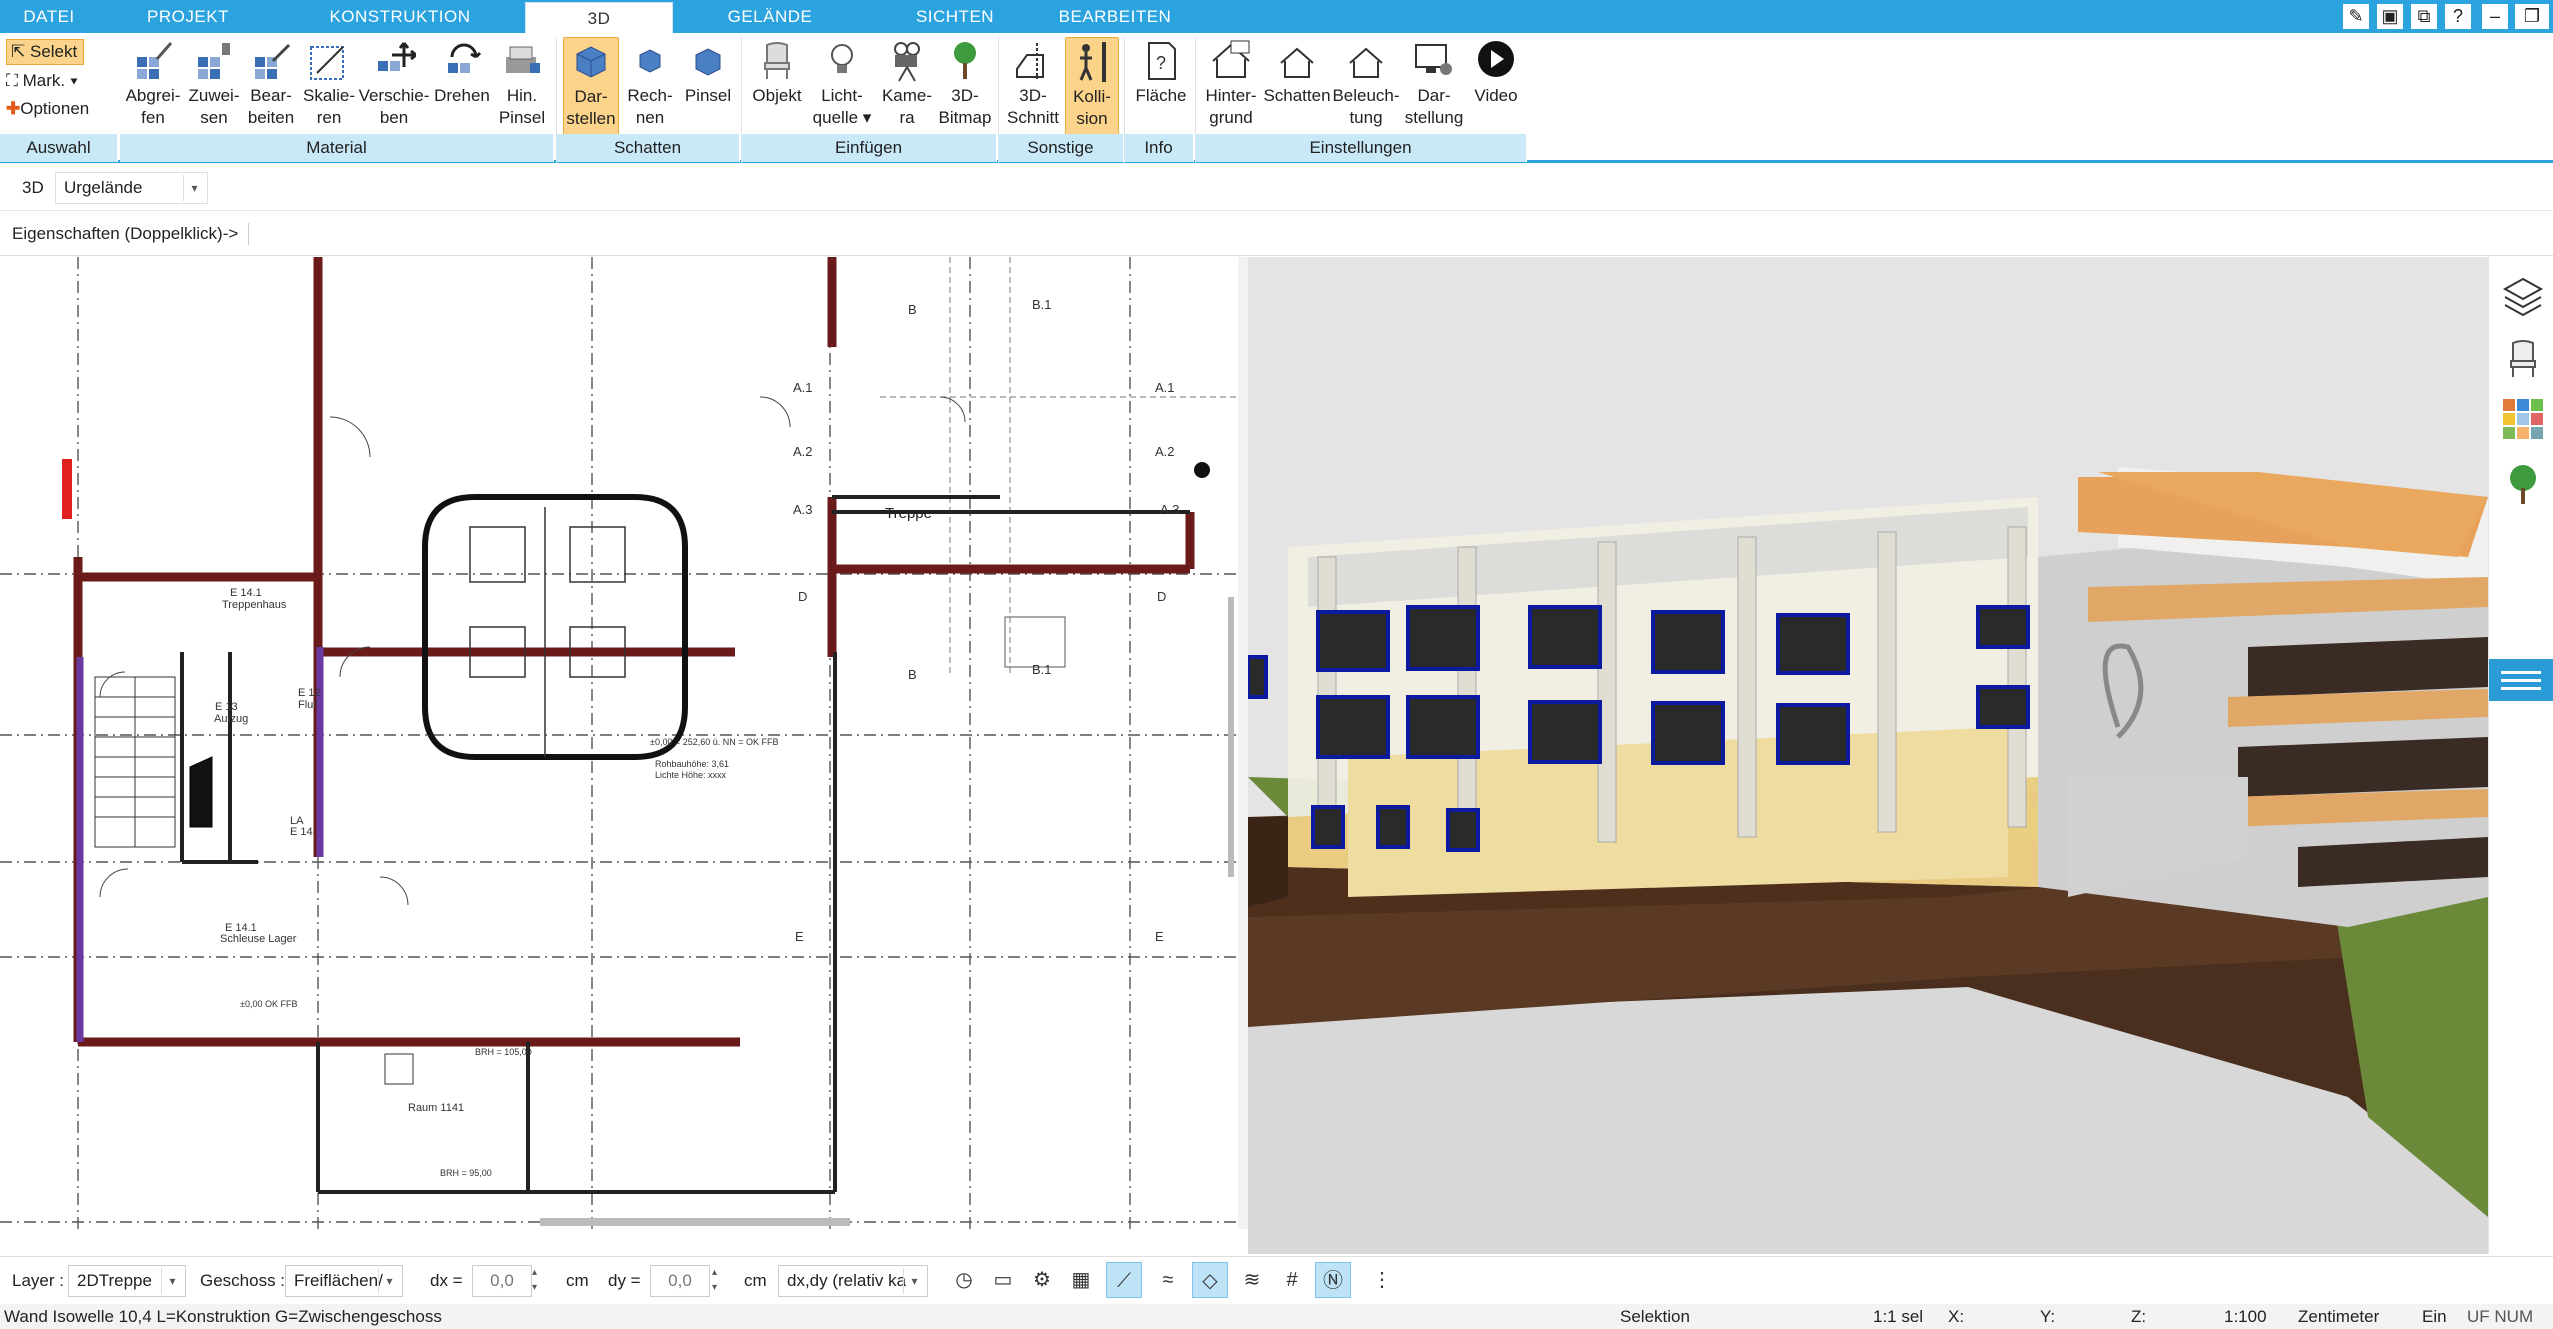  I want to click on label: Drehen, so click(462, 95).